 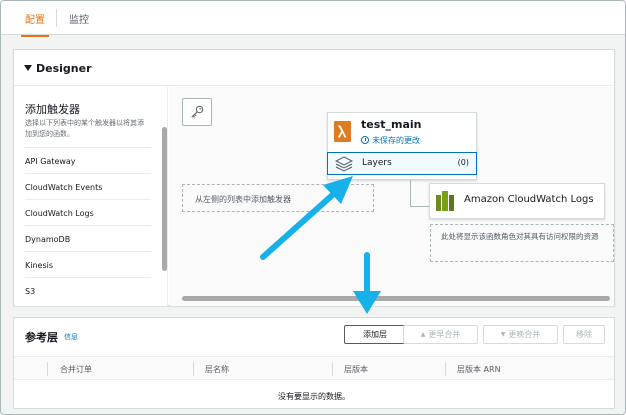 I want to click on remove-layer-button: 移除, so click(x=584, y=334).